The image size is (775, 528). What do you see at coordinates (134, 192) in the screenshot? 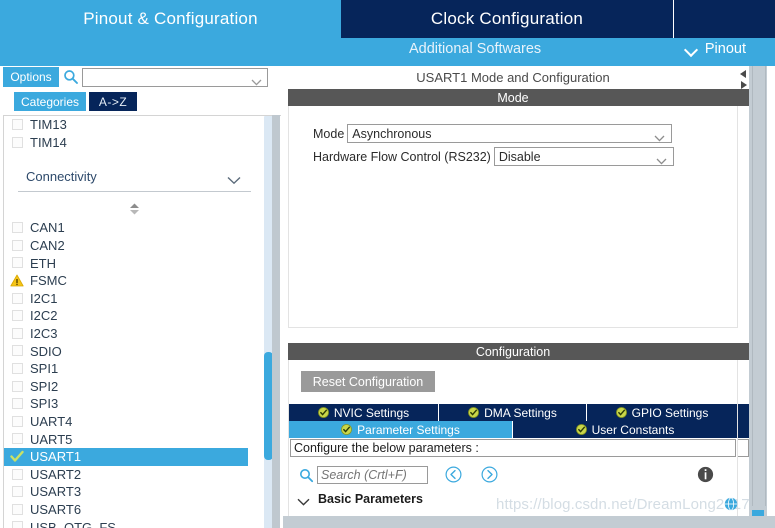
I see `divider` at bounding box center [134, 192].